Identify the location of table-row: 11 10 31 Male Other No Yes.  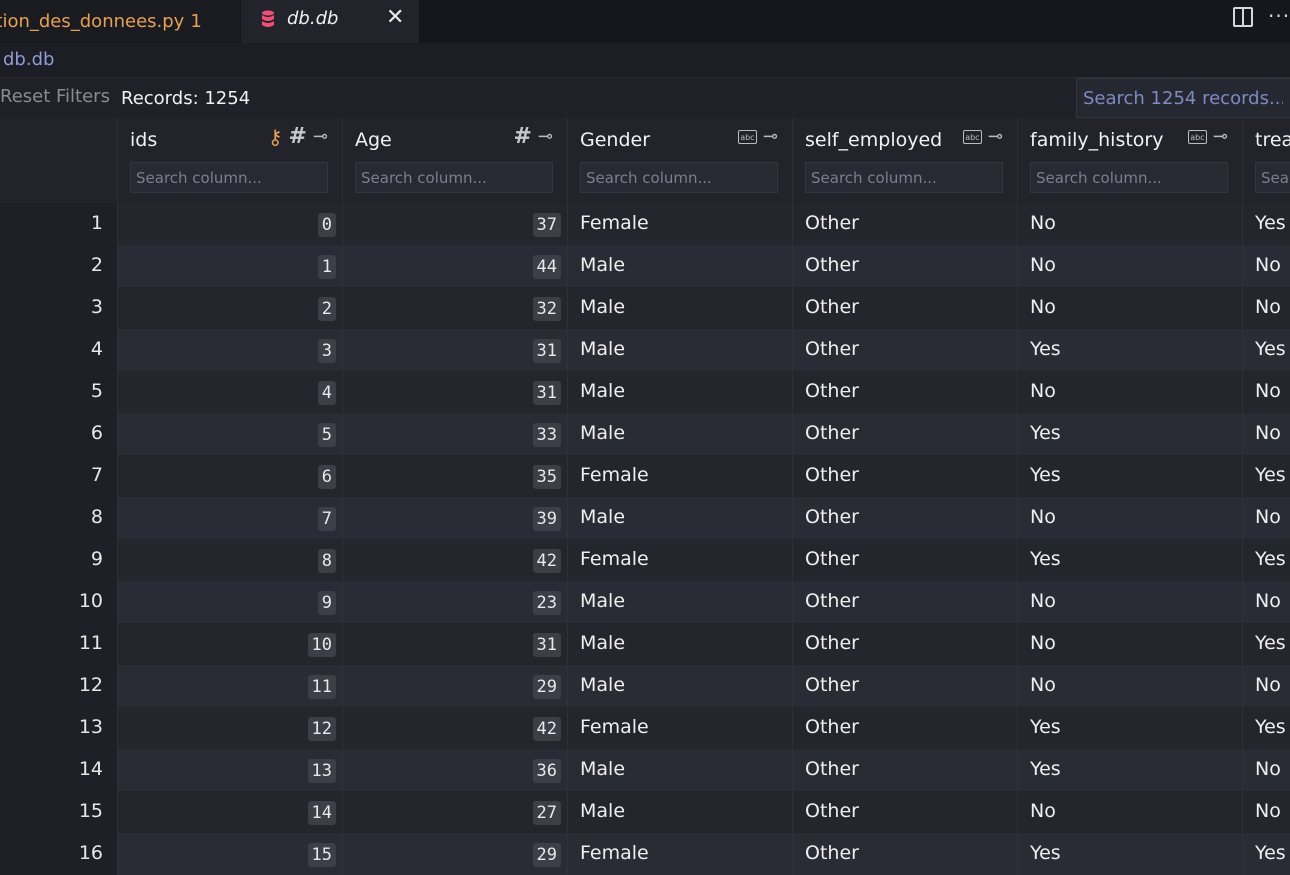
(645, 644).